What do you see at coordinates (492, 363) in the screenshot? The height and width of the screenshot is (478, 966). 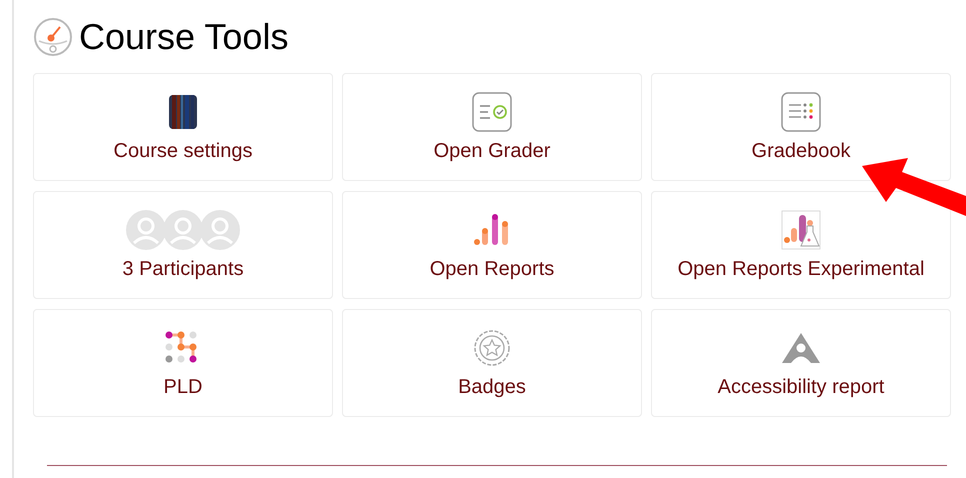 I see `tool-card: Badges` at bounding box center [492, 363].